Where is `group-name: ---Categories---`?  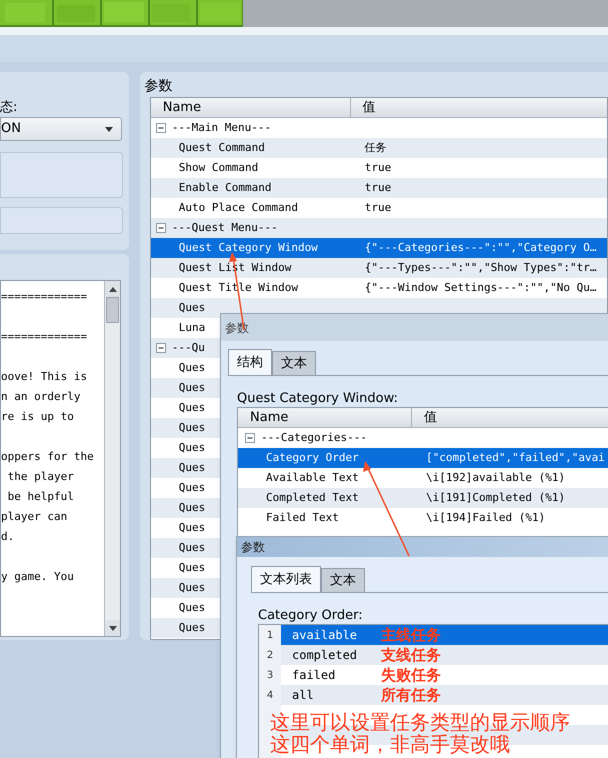
group-name: ---Categories--- is located at coordinates (314, 438).